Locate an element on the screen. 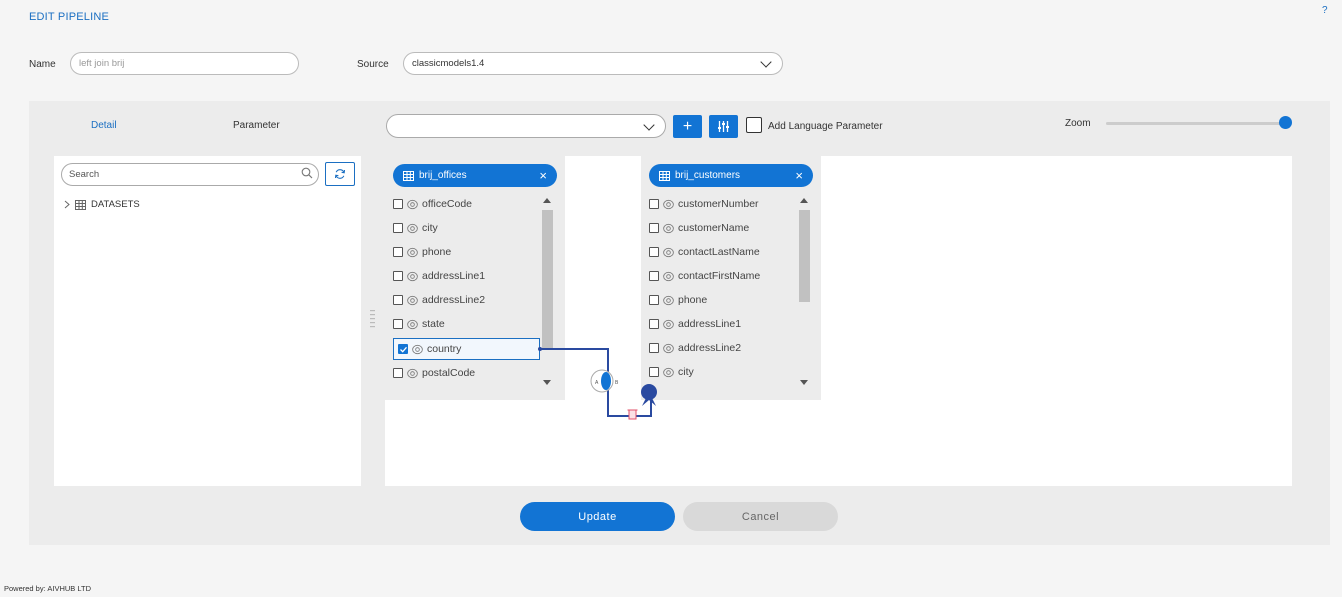 The image size is (1342, 597). field-row: addressLine2 is located at coordinates (439, 300).